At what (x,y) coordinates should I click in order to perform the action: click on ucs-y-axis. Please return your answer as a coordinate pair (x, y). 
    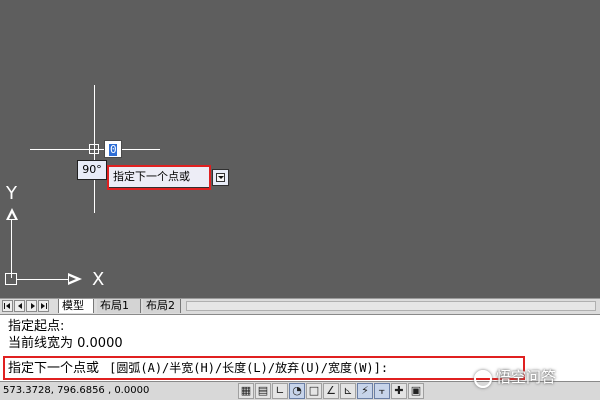
    Looking at the image, I should click on (11, 248).